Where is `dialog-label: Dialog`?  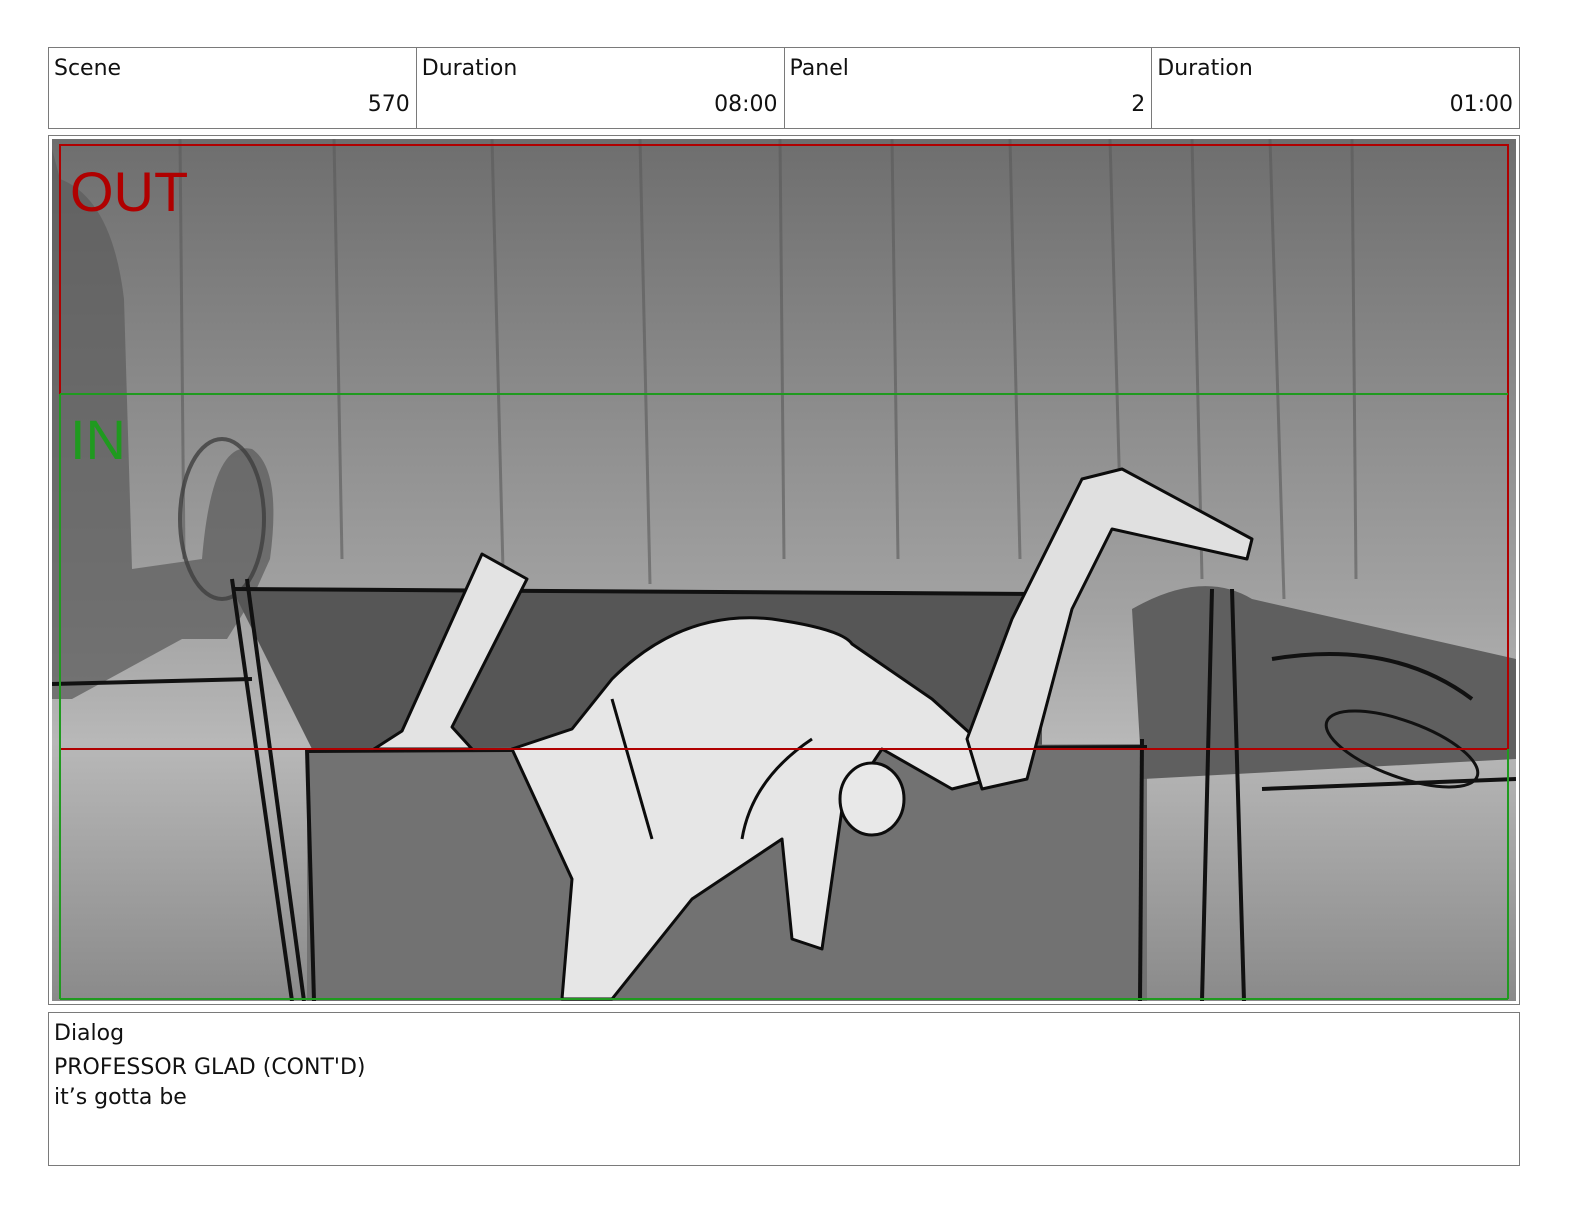 dialog-label: Dialog is located at coordinates (89, 1033).